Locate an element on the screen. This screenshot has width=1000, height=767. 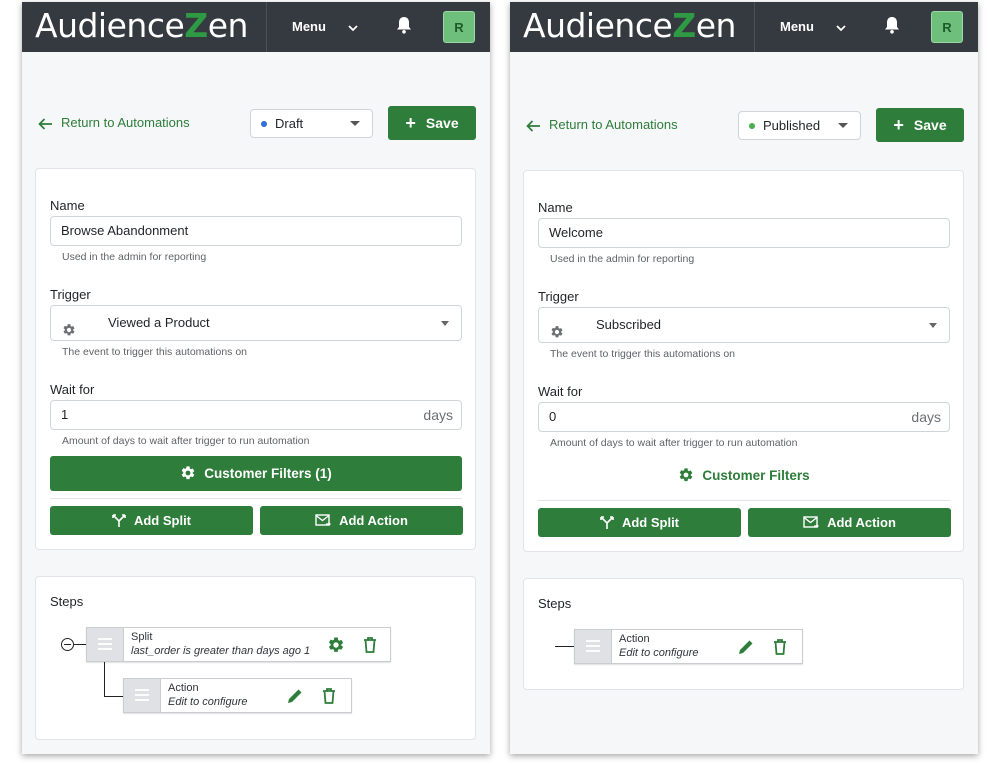
name-label: Name is located at coordinates (67, 205).